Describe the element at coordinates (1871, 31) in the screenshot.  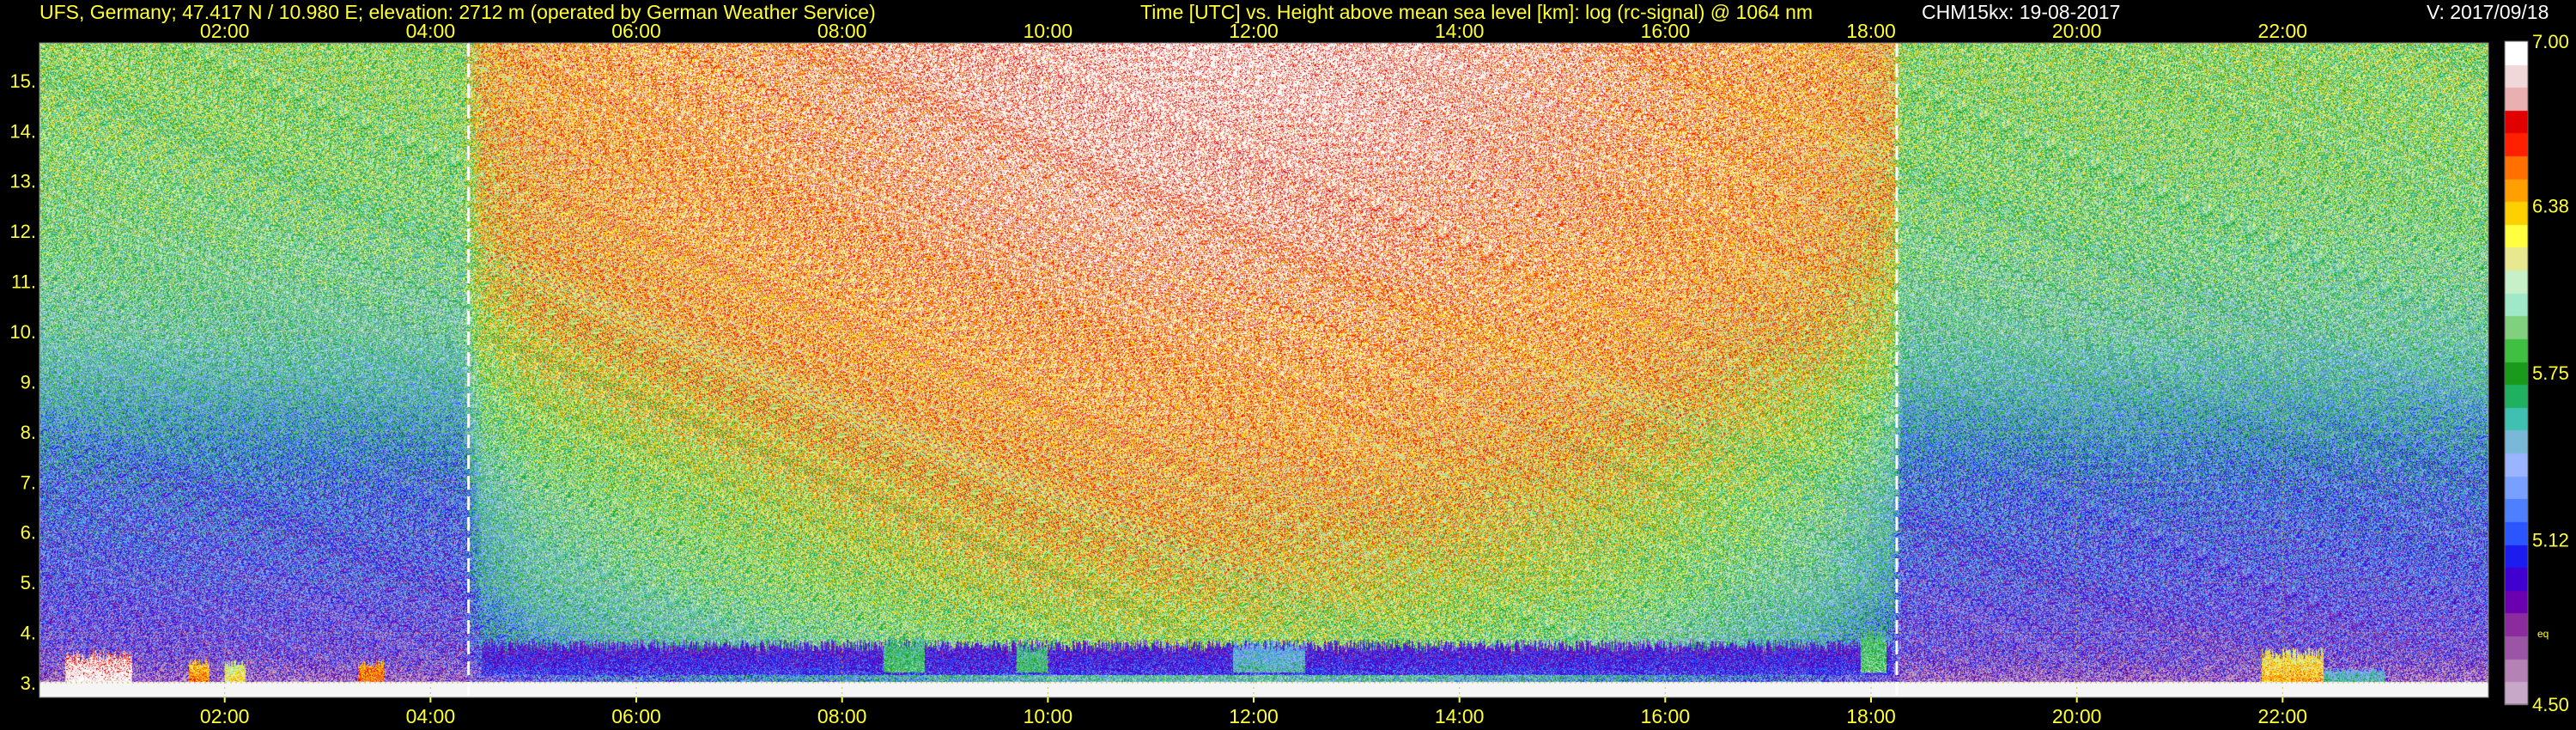
I see `x-tick-label-top: 18:00` at that location.